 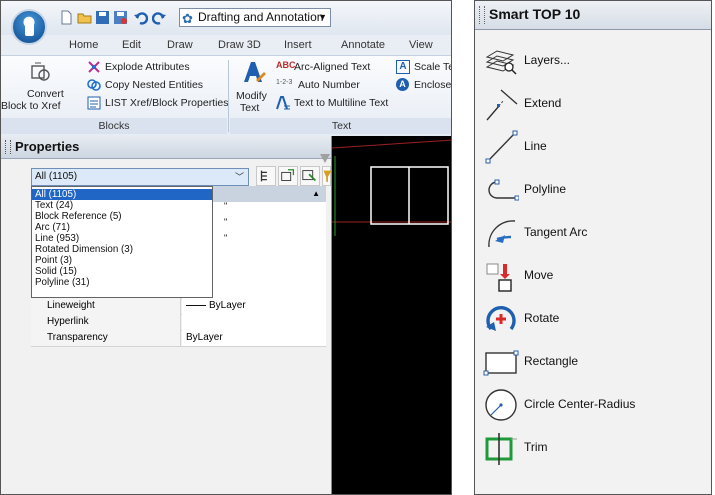 What do you see at coordinates (83, 45) in the screenshot?
I see `tab-home: Home` at bounding box center [83, 45].